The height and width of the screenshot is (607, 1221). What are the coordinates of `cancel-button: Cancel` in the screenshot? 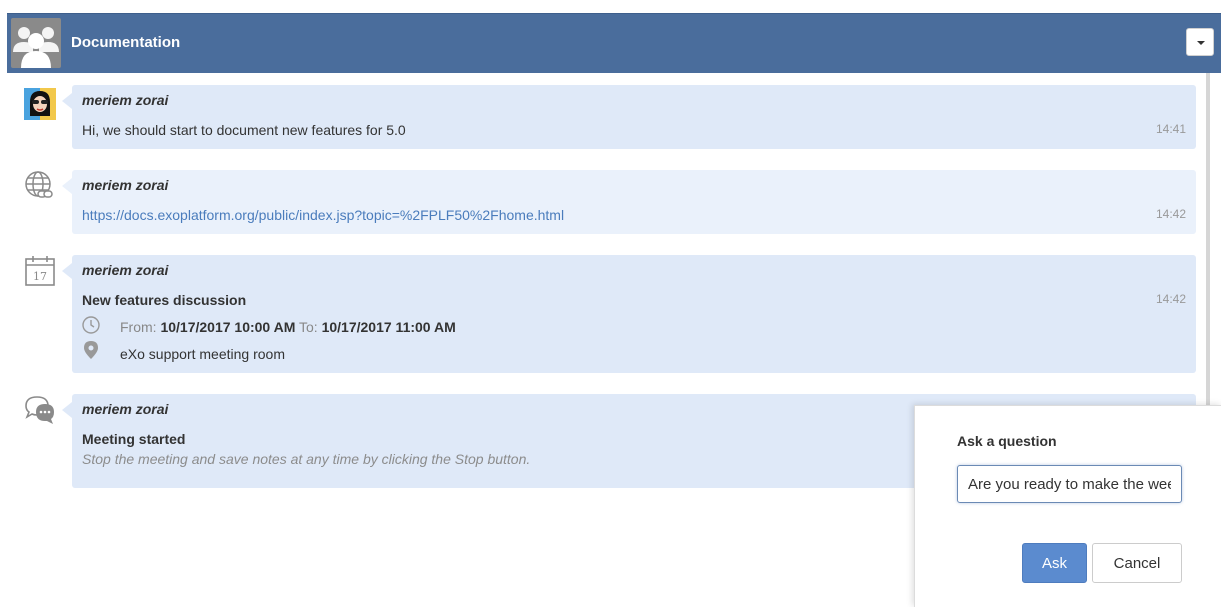 It's located at (1137, 563).